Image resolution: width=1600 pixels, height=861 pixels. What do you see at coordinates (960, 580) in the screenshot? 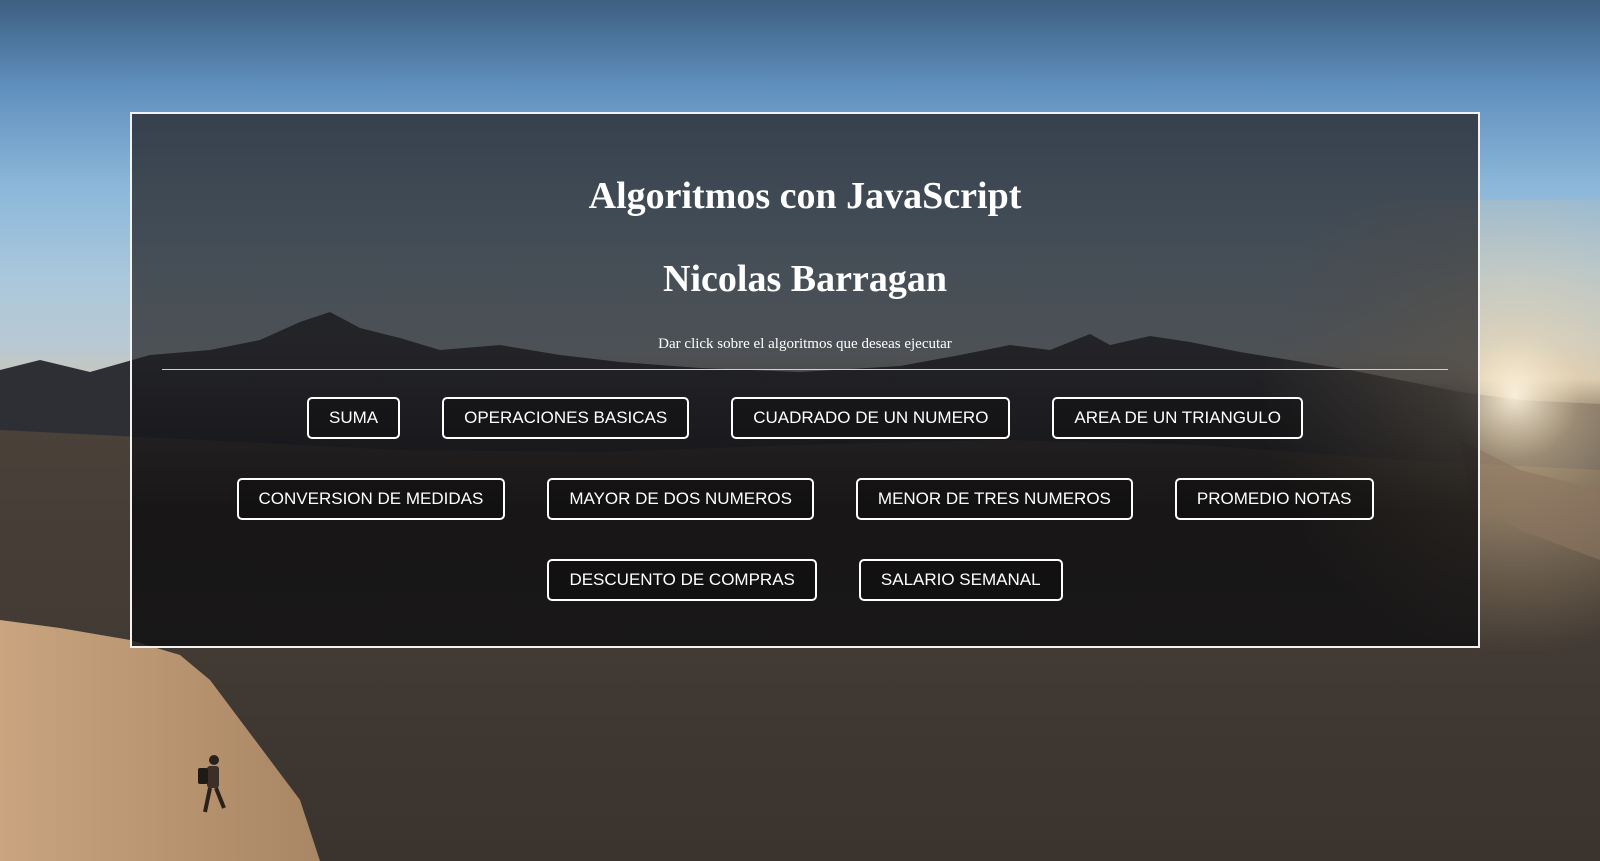
I see `salario-semanal-button: SALARIO SEMANAL` at bounding box center [960, 580].